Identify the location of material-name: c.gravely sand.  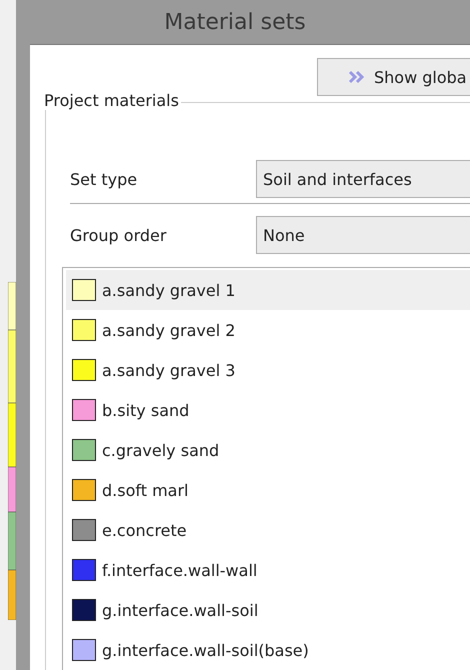
(161, 450).